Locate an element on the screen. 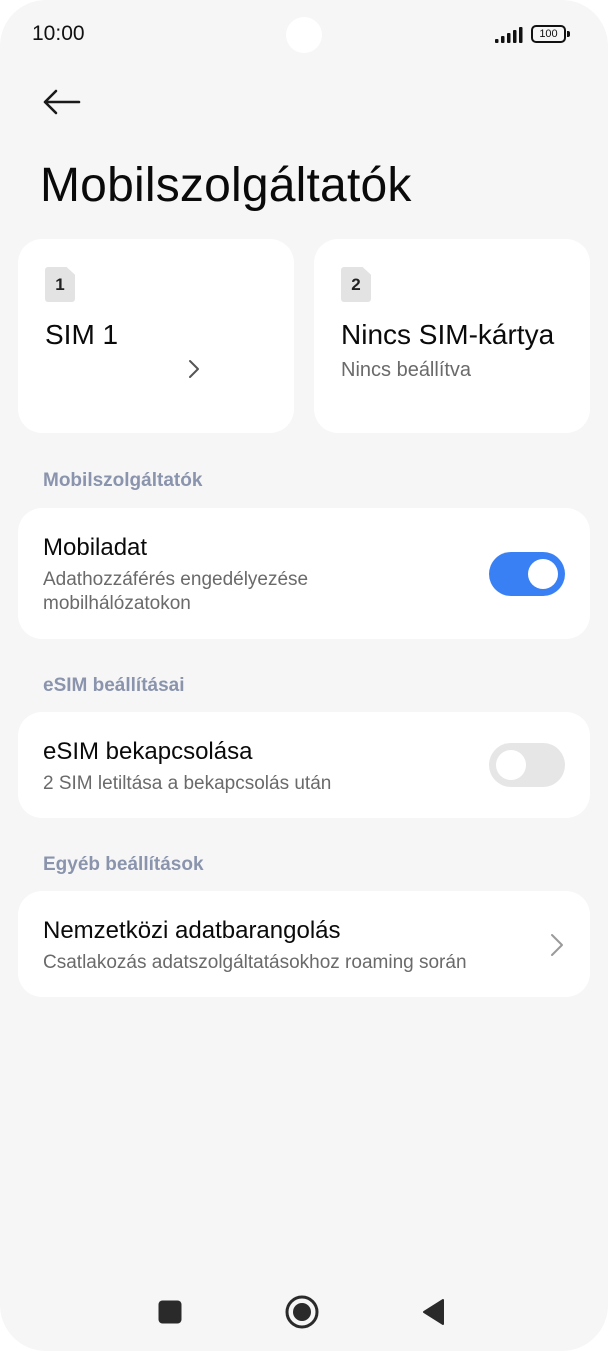 This screenshot has height=1351, width=608. battery-level: 100 is located at coordinates (548, 34).